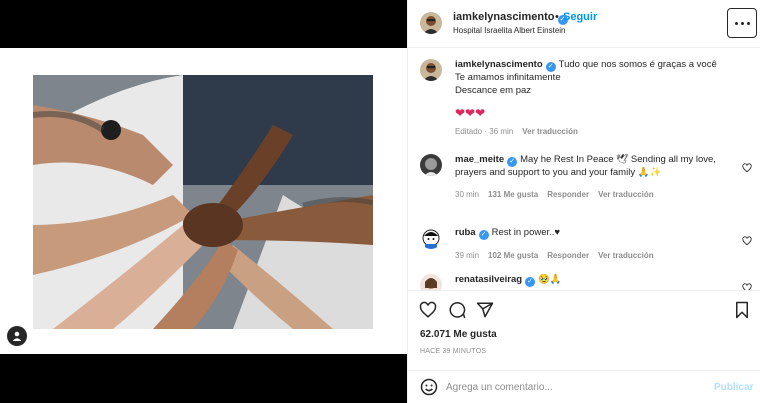 The height and width of the screenshot is (403, 760). What do you see at coordinates (742, 310) in the screenshot?
I see `bookmark-icon` at bounding box center [742, 310].